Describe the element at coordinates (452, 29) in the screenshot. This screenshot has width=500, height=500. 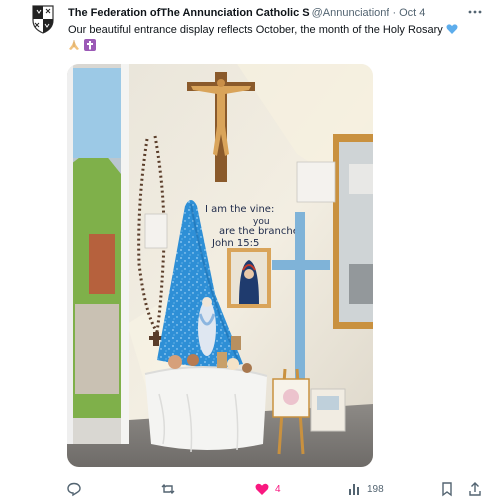
I see `blue-heart-emoji` at that location.